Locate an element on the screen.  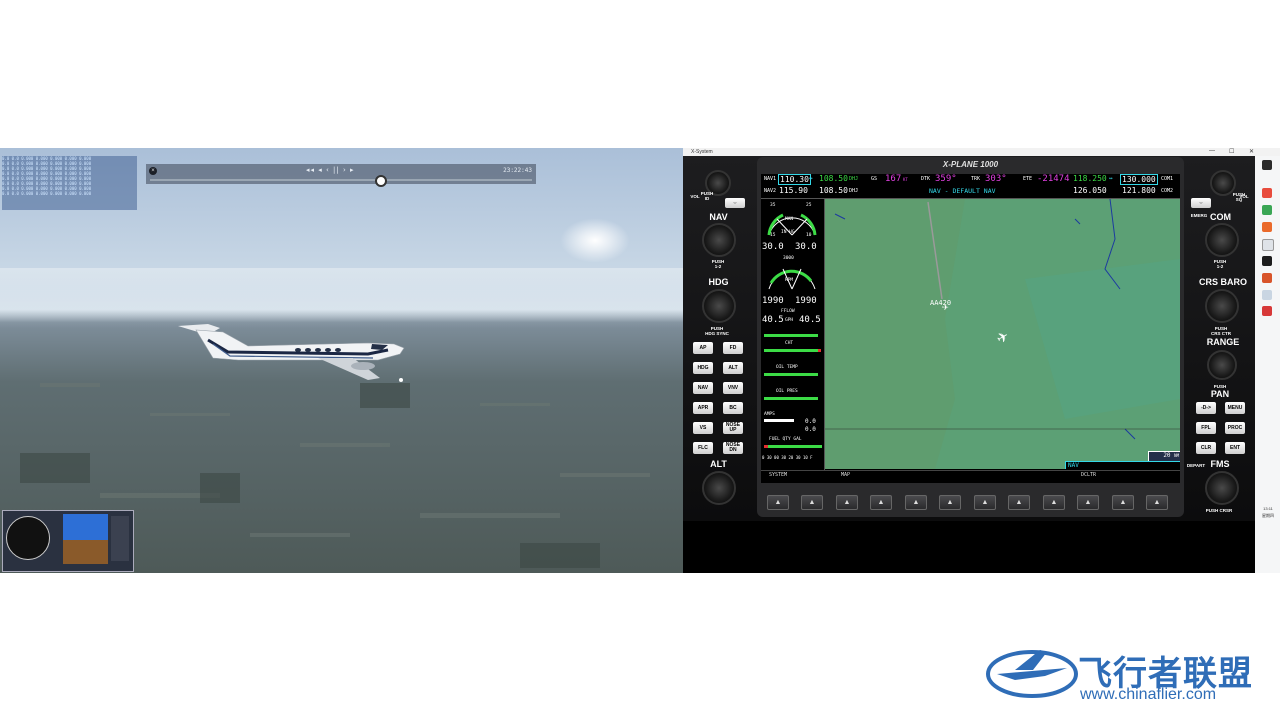
softkey-button-2: ▲ is located at coordinates (812, 502).